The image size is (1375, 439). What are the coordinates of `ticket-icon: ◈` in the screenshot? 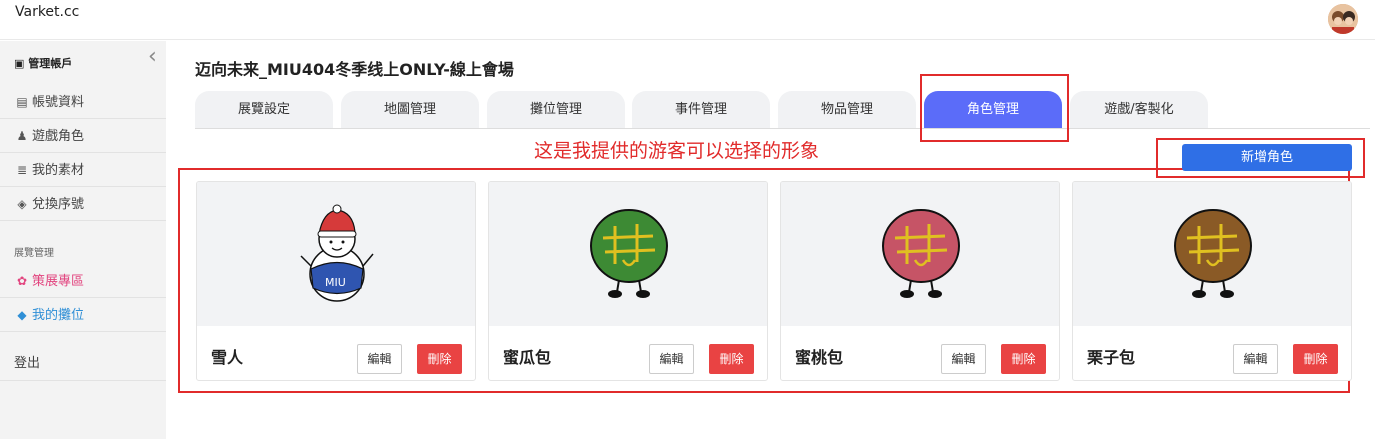 It's located at (22, 204).